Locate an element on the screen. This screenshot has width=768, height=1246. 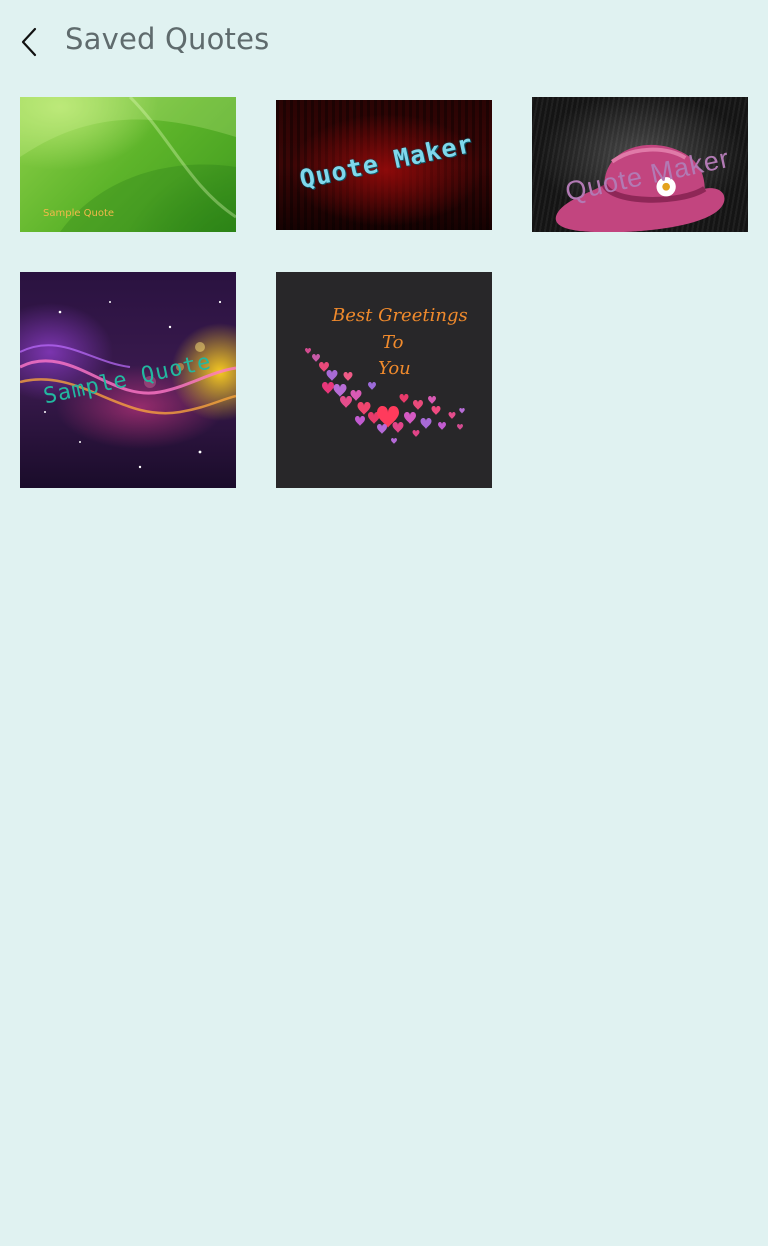
quote-text: Quote Maker is located at coordinates (386, 161).